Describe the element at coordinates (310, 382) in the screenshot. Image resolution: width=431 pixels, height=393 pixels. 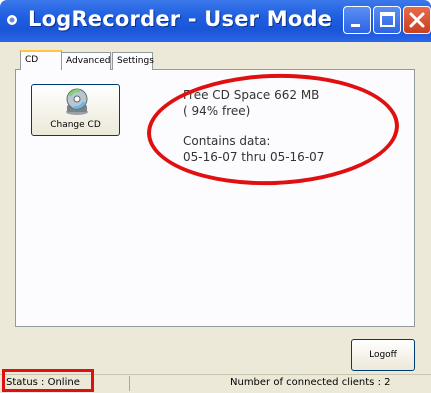
I see `connected-clients-text: Number of connected clients : 2` at that location.